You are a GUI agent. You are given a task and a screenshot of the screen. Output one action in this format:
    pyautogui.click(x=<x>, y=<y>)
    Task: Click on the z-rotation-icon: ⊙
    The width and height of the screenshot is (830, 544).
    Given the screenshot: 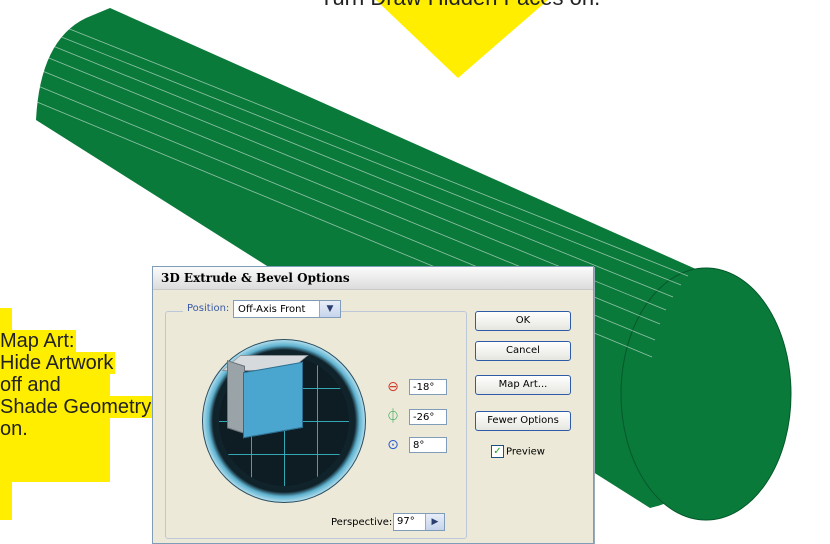 What is the action you would take?
    pyautogui.click(x=393, y=445)
    